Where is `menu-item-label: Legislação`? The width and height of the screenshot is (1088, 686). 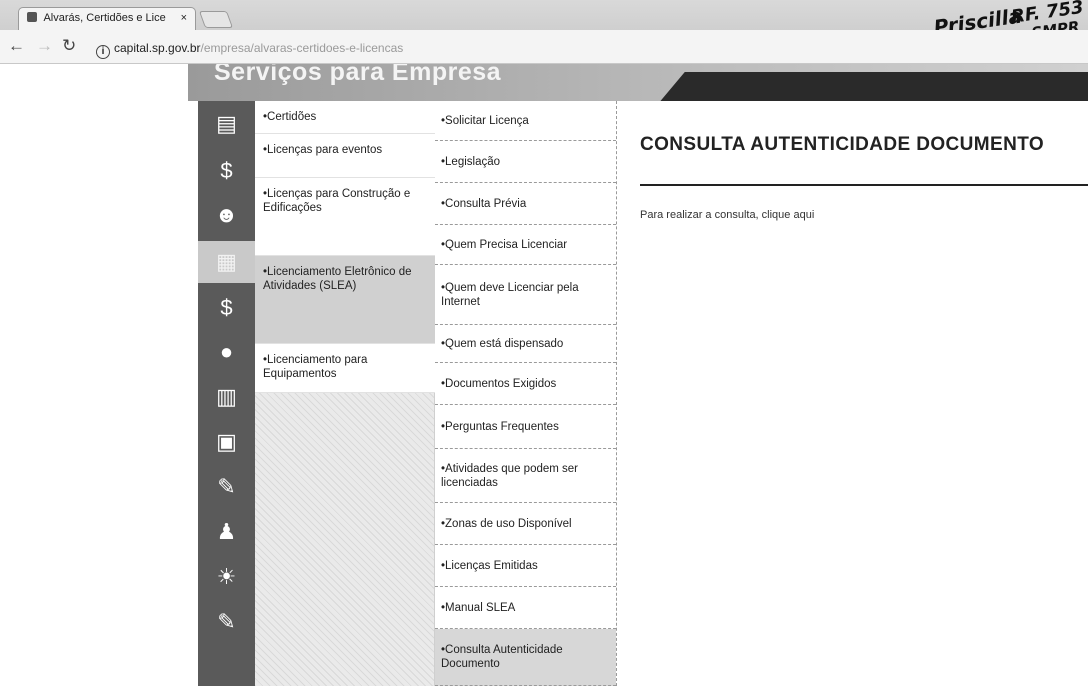 menu-item-label: Legislação is located at coordinates (470, 162).